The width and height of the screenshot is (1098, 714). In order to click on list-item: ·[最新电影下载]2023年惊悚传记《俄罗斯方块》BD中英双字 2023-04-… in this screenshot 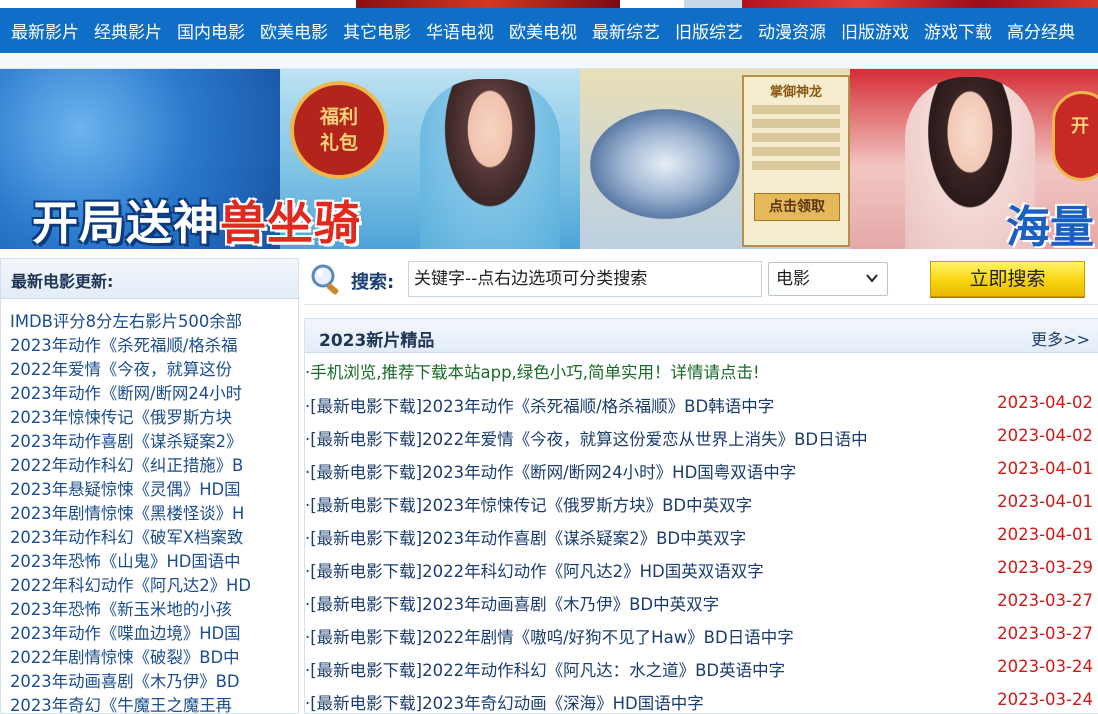, I will do `click(701, 506)`.